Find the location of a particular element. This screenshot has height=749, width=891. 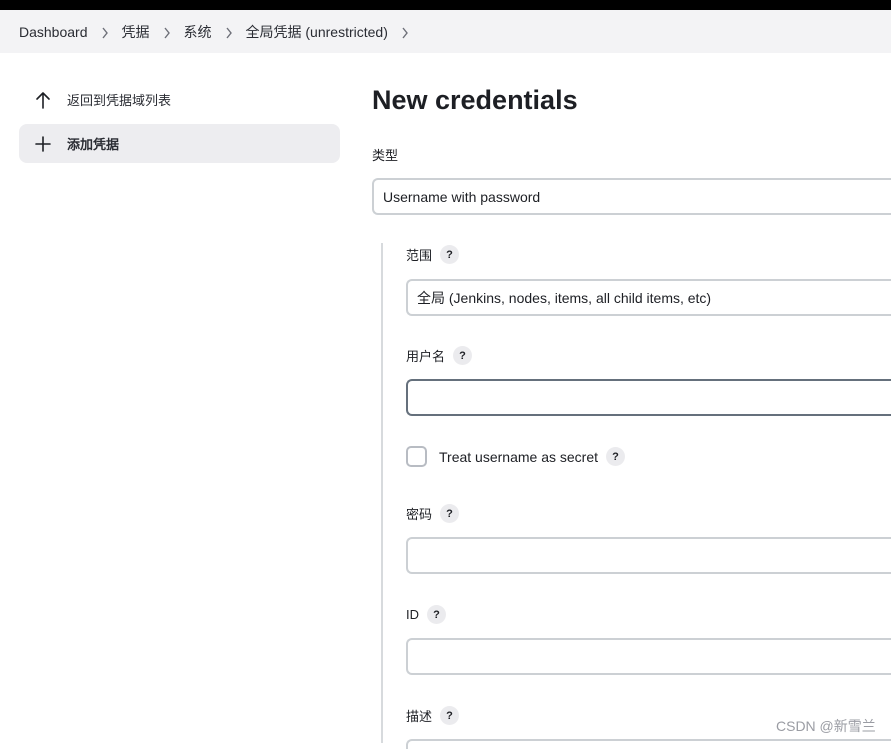

username-input is located at coordinates (648, 397).